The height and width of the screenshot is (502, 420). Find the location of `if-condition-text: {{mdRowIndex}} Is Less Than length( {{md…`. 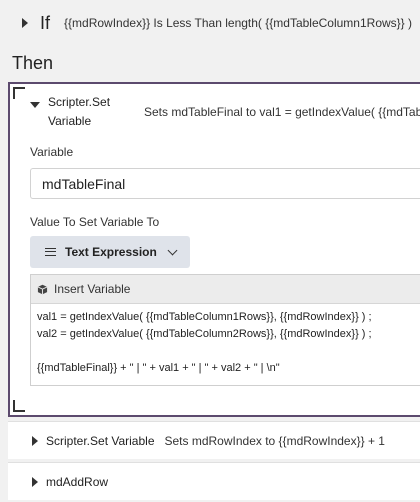

if-condition-text: {{mdRowIndex}} Is Less Than length( {{md… is located at coordinates (238, 23).